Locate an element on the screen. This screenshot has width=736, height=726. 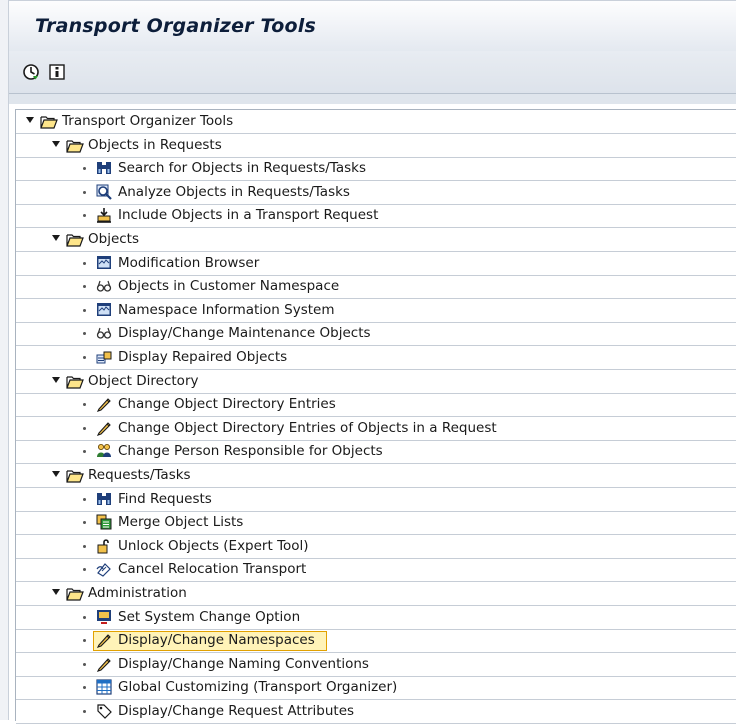
tree-root-transport-organizer-tools: Transport Organizer Tools is located at coordinates (376, 122).